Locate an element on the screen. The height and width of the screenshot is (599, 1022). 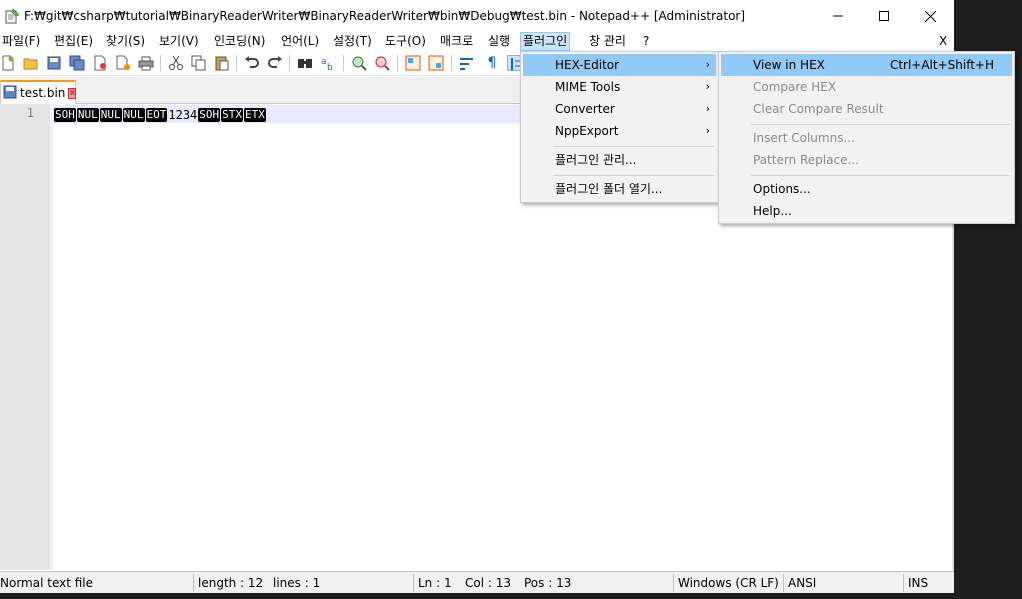
close-button is located at coordinates (930, 16).